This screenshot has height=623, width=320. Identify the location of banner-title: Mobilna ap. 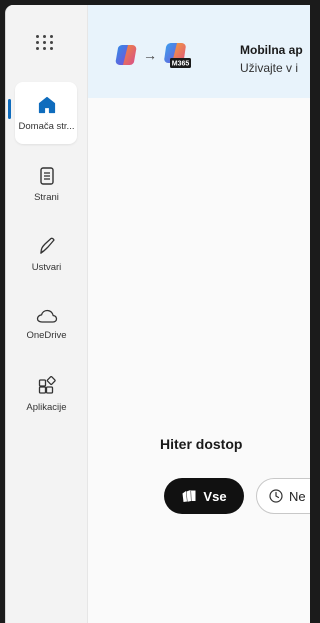
(271, 50).